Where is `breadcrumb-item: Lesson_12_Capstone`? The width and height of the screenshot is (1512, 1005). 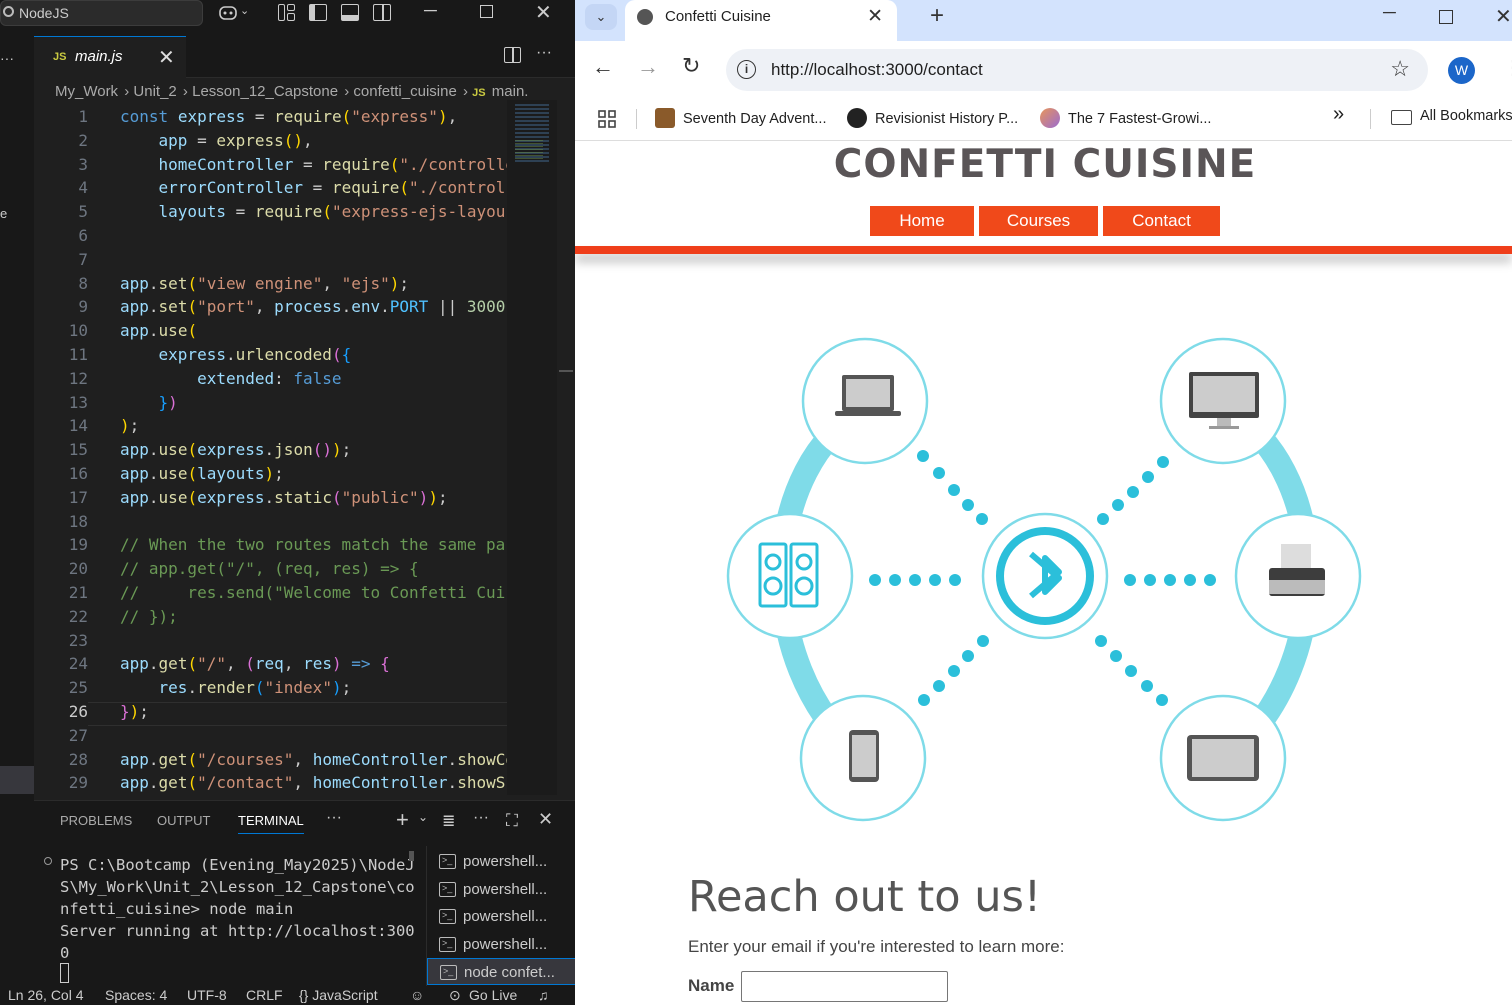 breadcrumb-item: Lesson_12_Capstone is located at coordinates (265, 91).